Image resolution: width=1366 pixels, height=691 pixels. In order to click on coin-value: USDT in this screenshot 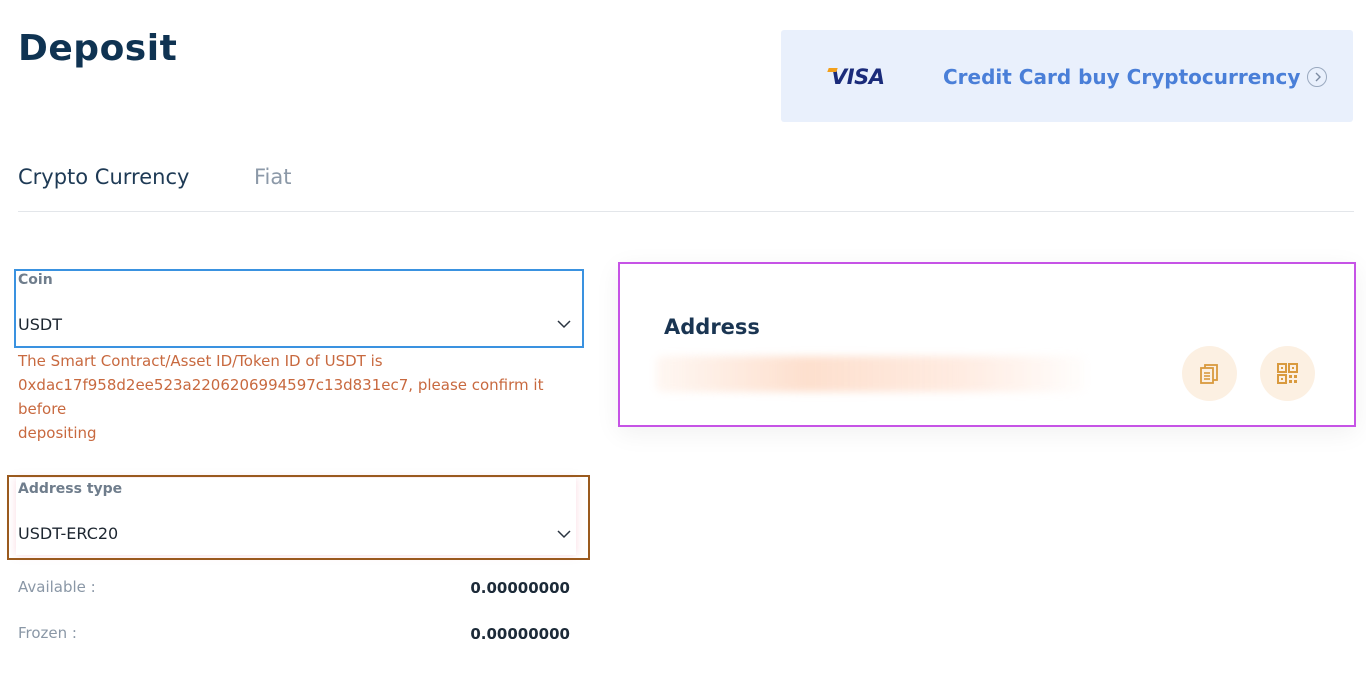, I will do `click(40, 324)`.